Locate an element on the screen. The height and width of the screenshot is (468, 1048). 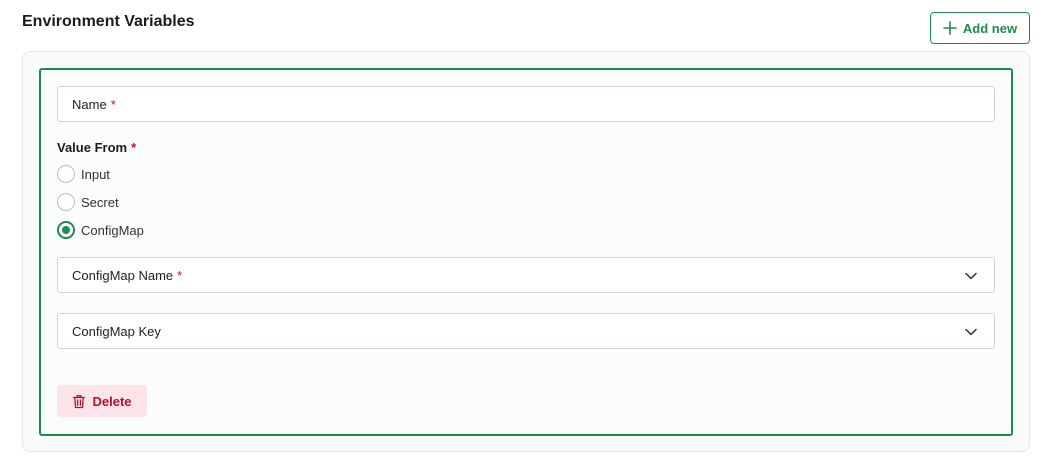
radio-secret-label: Secret is located at coordinates (100, 202).